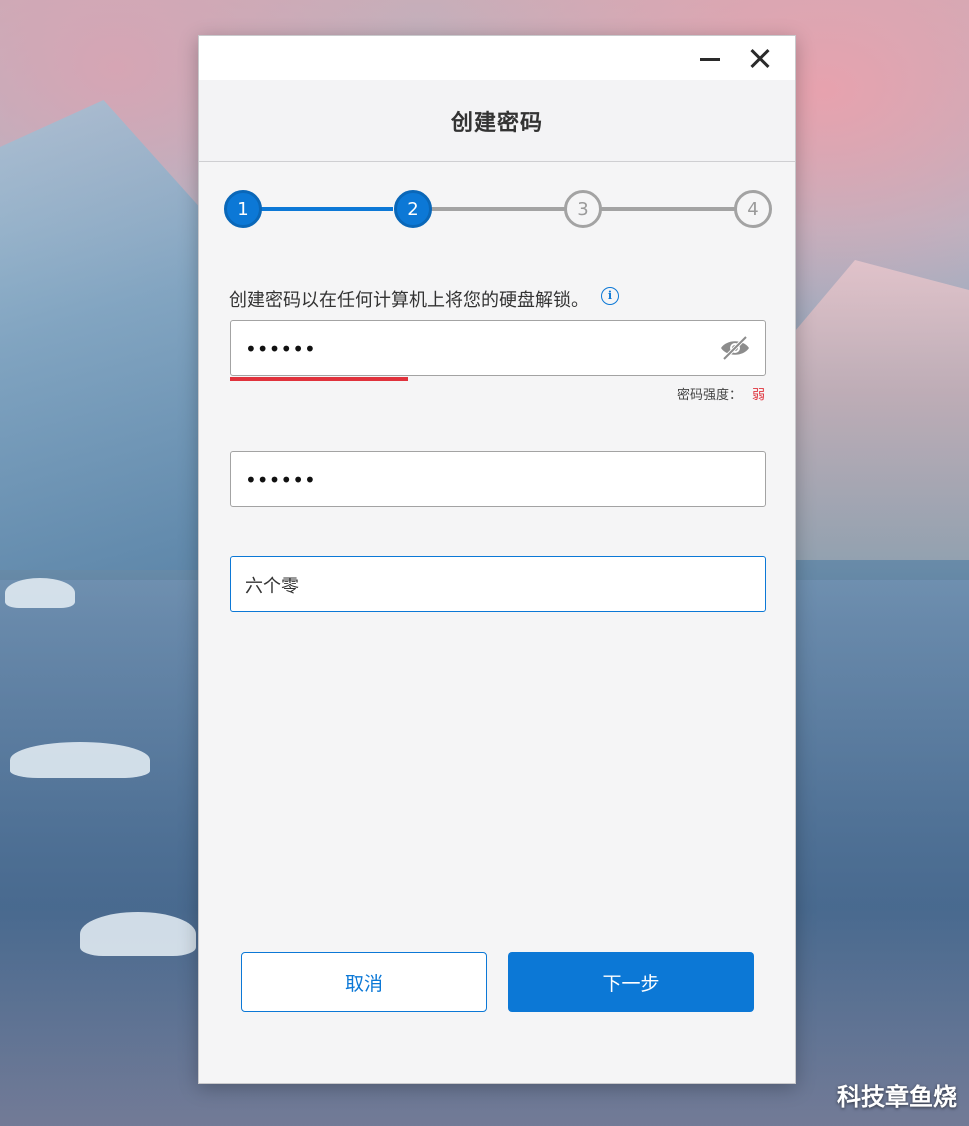 This screenshot has height=1126, width=969. I want to click on password-hint-field, so click(498, 584).